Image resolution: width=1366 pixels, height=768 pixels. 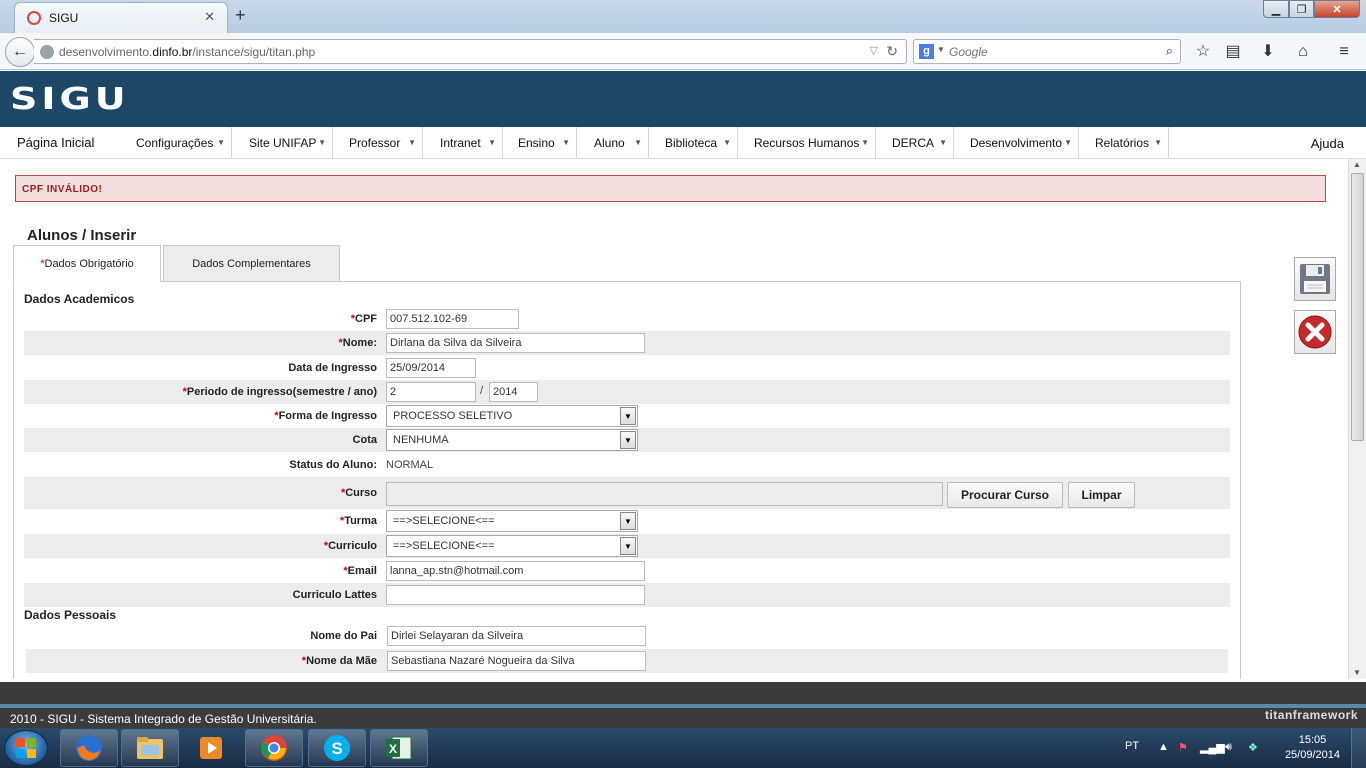 I want to click on row-nome-pai: Nome do Pai, so click(x=627, y=636).